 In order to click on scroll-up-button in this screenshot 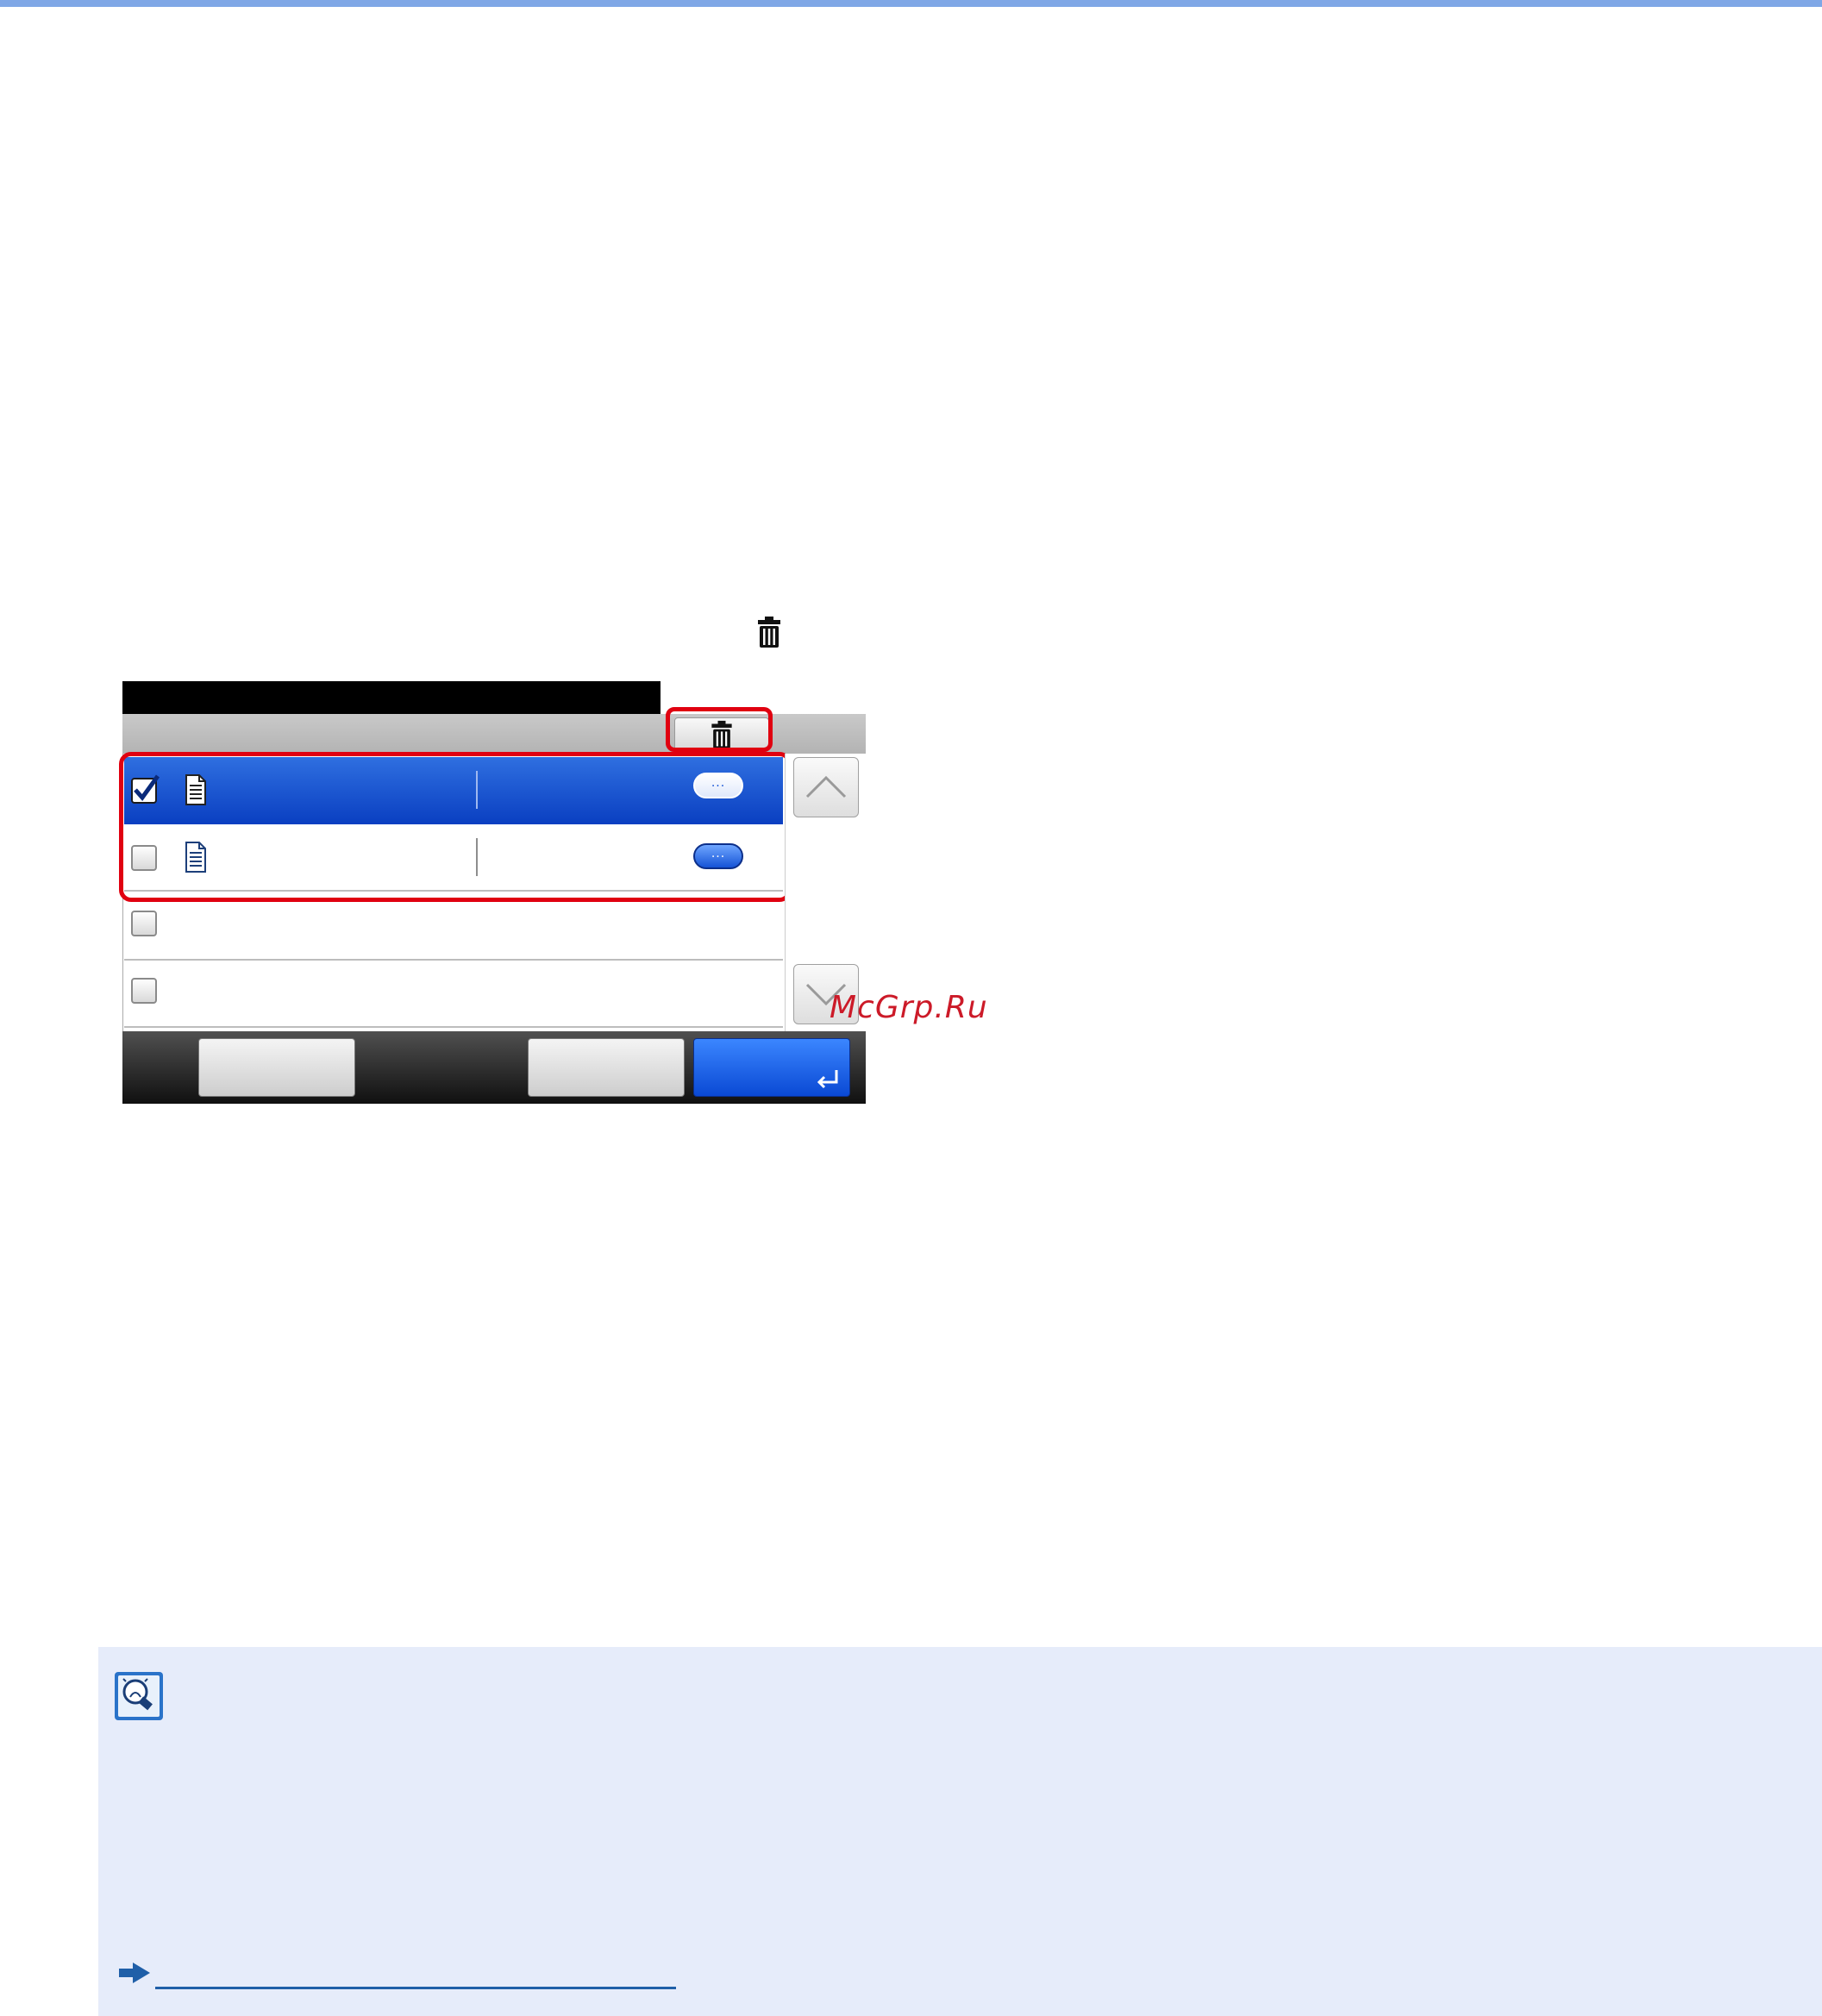, I will do `click(826, 787)`.